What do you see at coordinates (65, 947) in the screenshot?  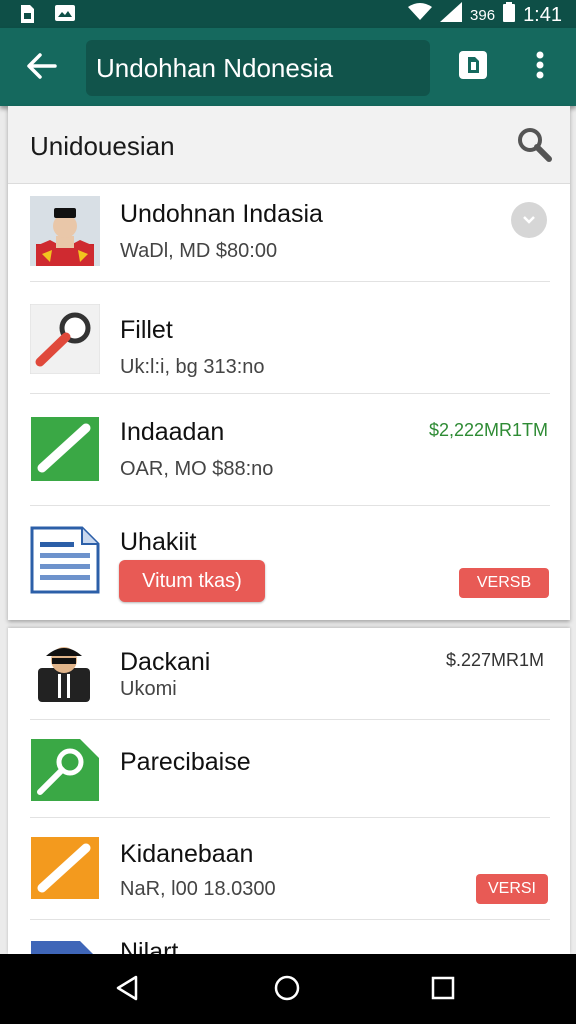 I see `document-blue-icon` at bounding box center [65, 947].